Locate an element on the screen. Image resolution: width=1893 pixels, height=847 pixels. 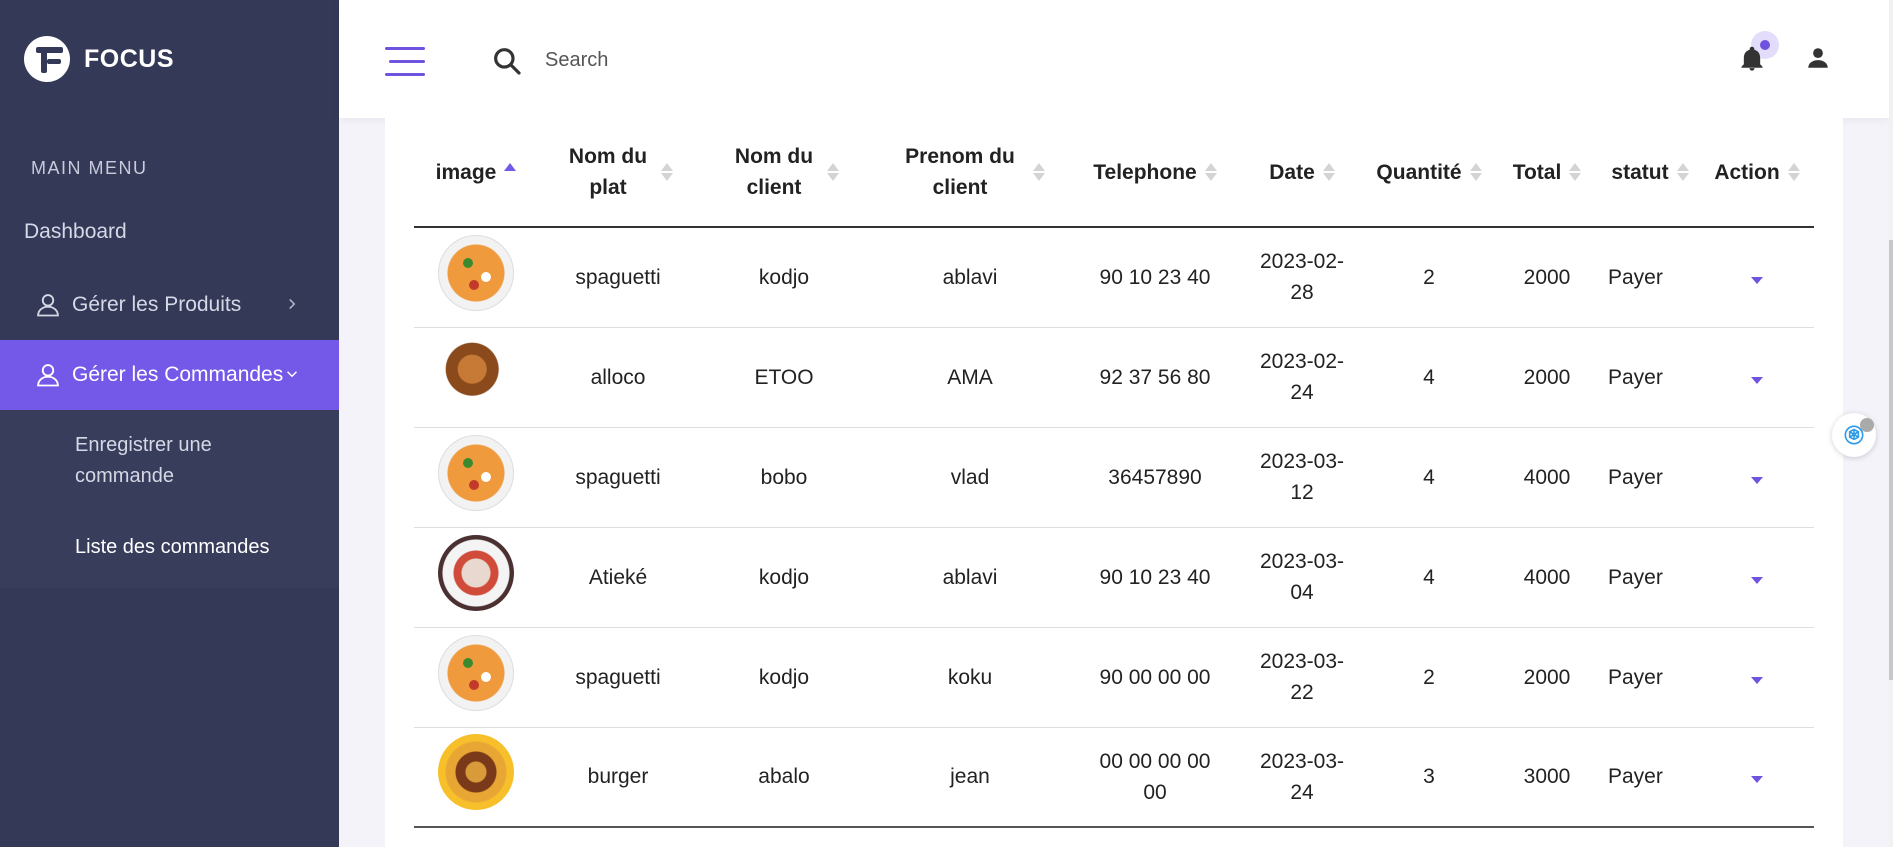
date: 2023-03-22 is located at coordinates (1302, 677).